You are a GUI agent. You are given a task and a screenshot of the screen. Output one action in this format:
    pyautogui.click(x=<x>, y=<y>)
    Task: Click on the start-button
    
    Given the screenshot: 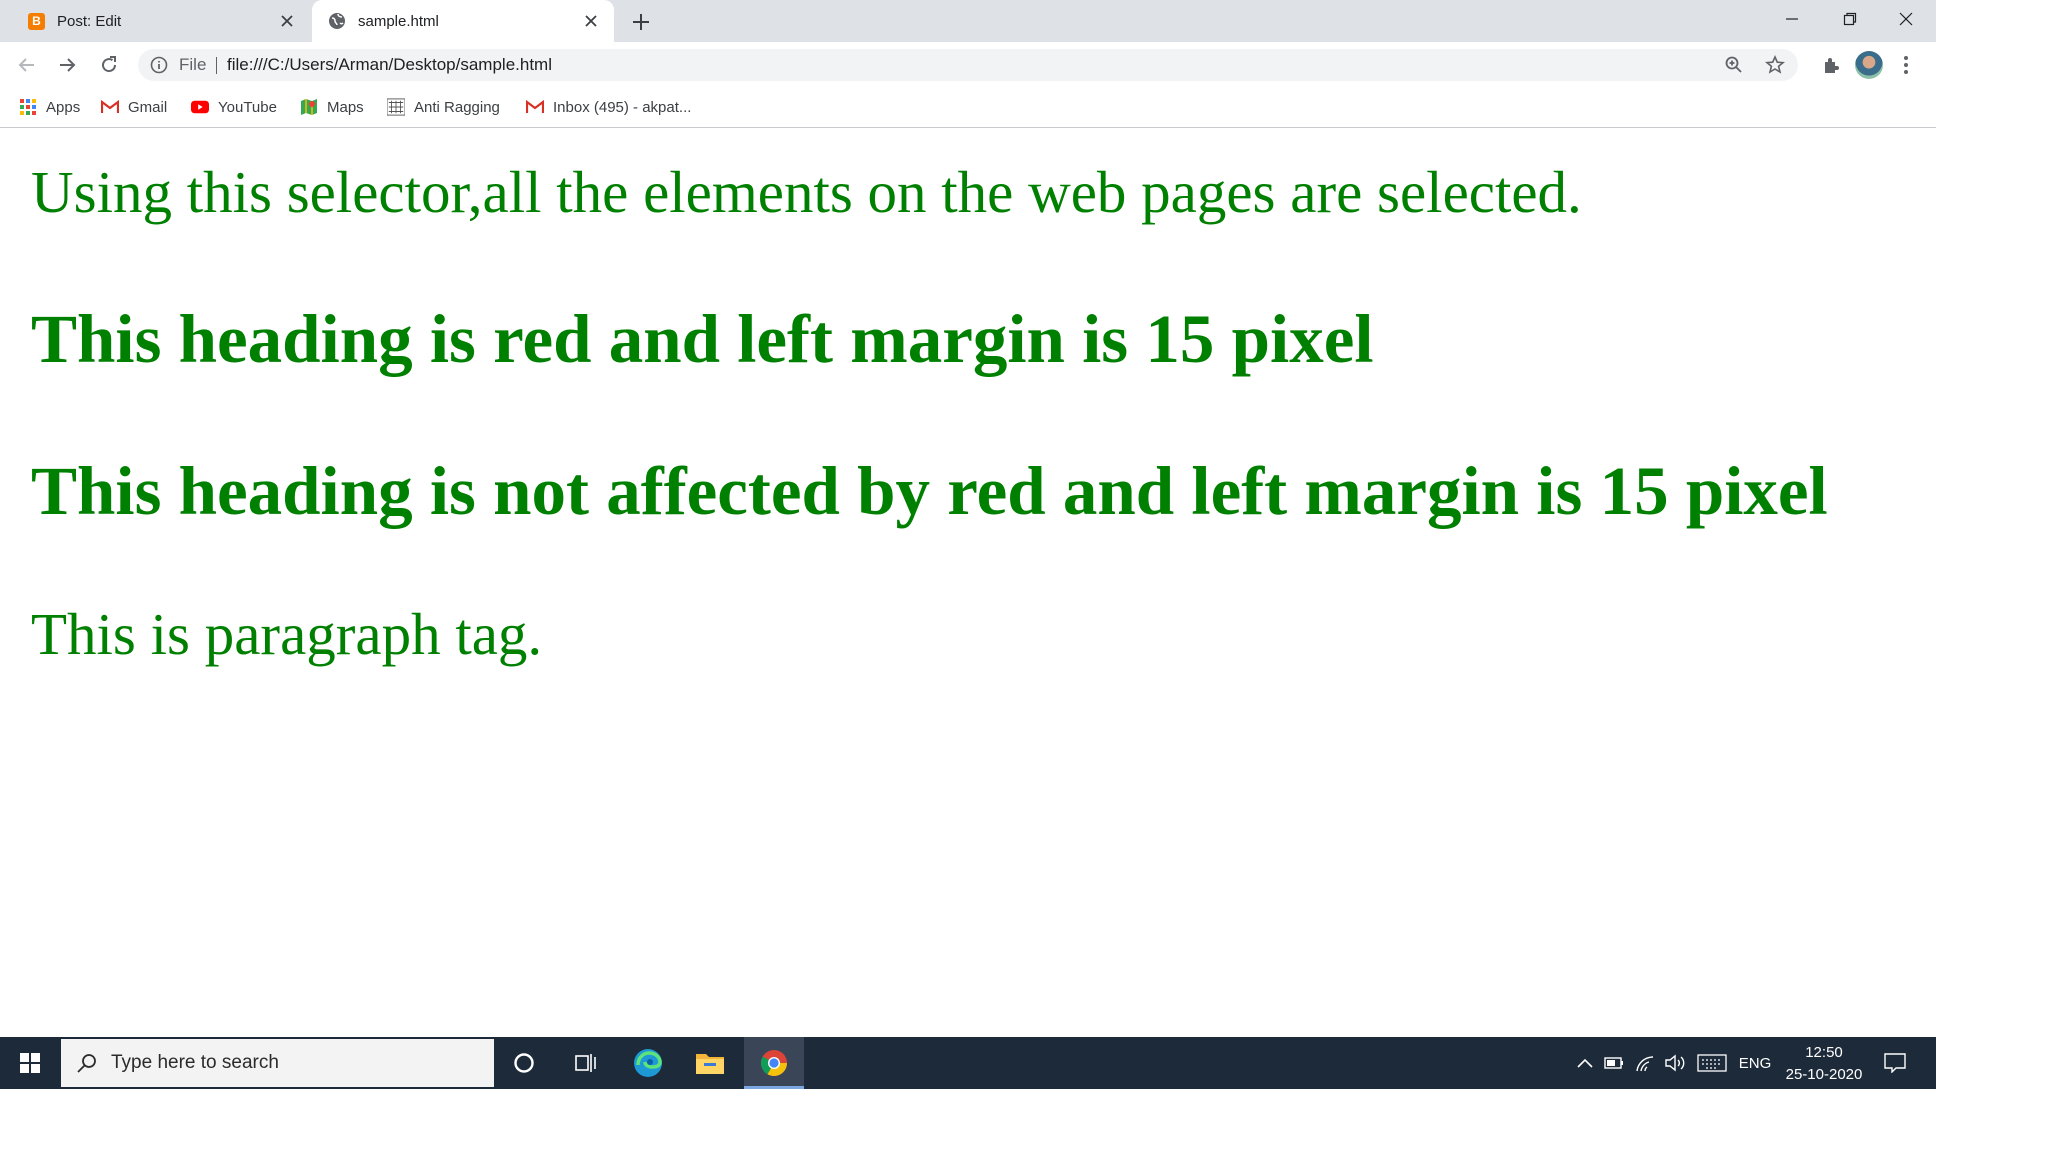 What is the action you would take?
    pyautogui.click(x=30, y=1063)
    